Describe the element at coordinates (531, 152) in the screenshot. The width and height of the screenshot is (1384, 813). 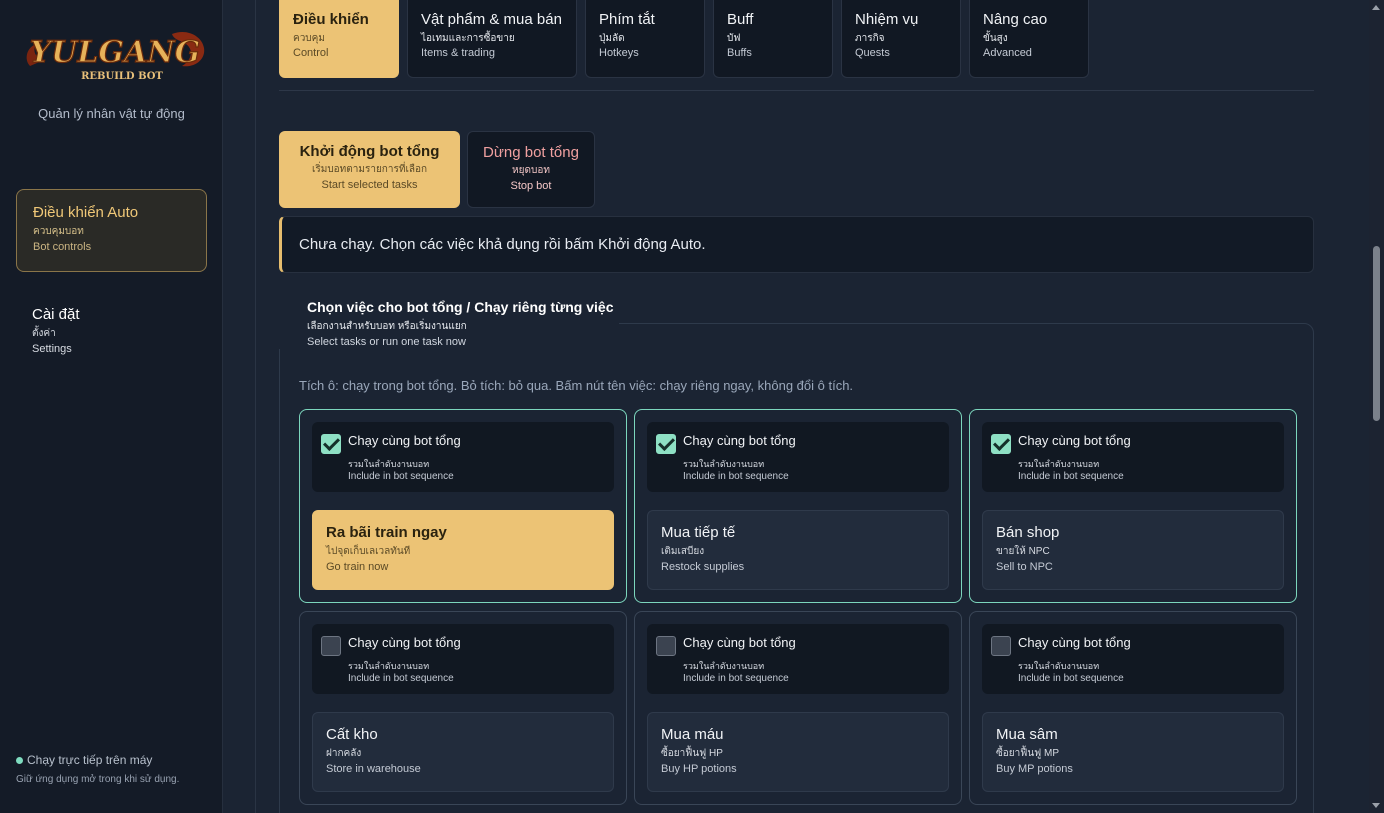
I see `button-label: Dừng bot tổng` at that location.